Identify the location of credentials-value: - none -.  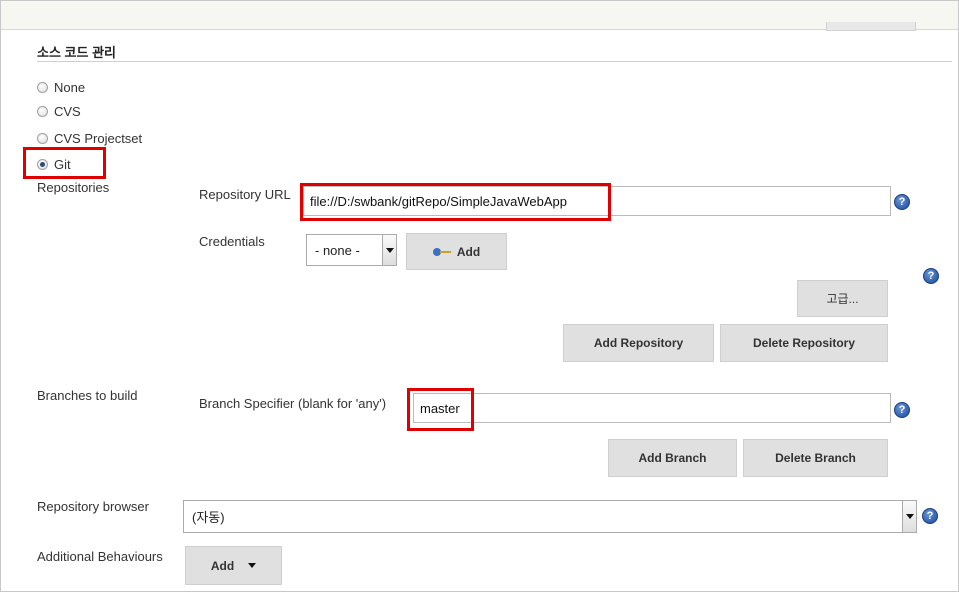
(337, 250).